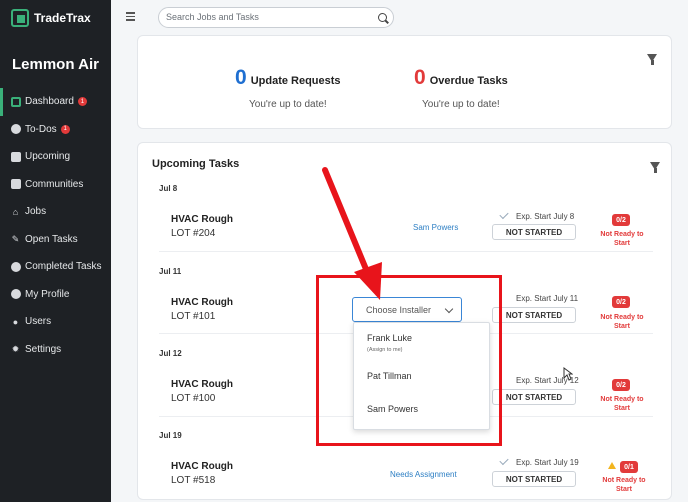 This screenshot has height=502, width=688. What do you see at coordinates (568, 374) in the screenshot?
I see `mouse-cursor-icon` at bounding box center [568, 374].